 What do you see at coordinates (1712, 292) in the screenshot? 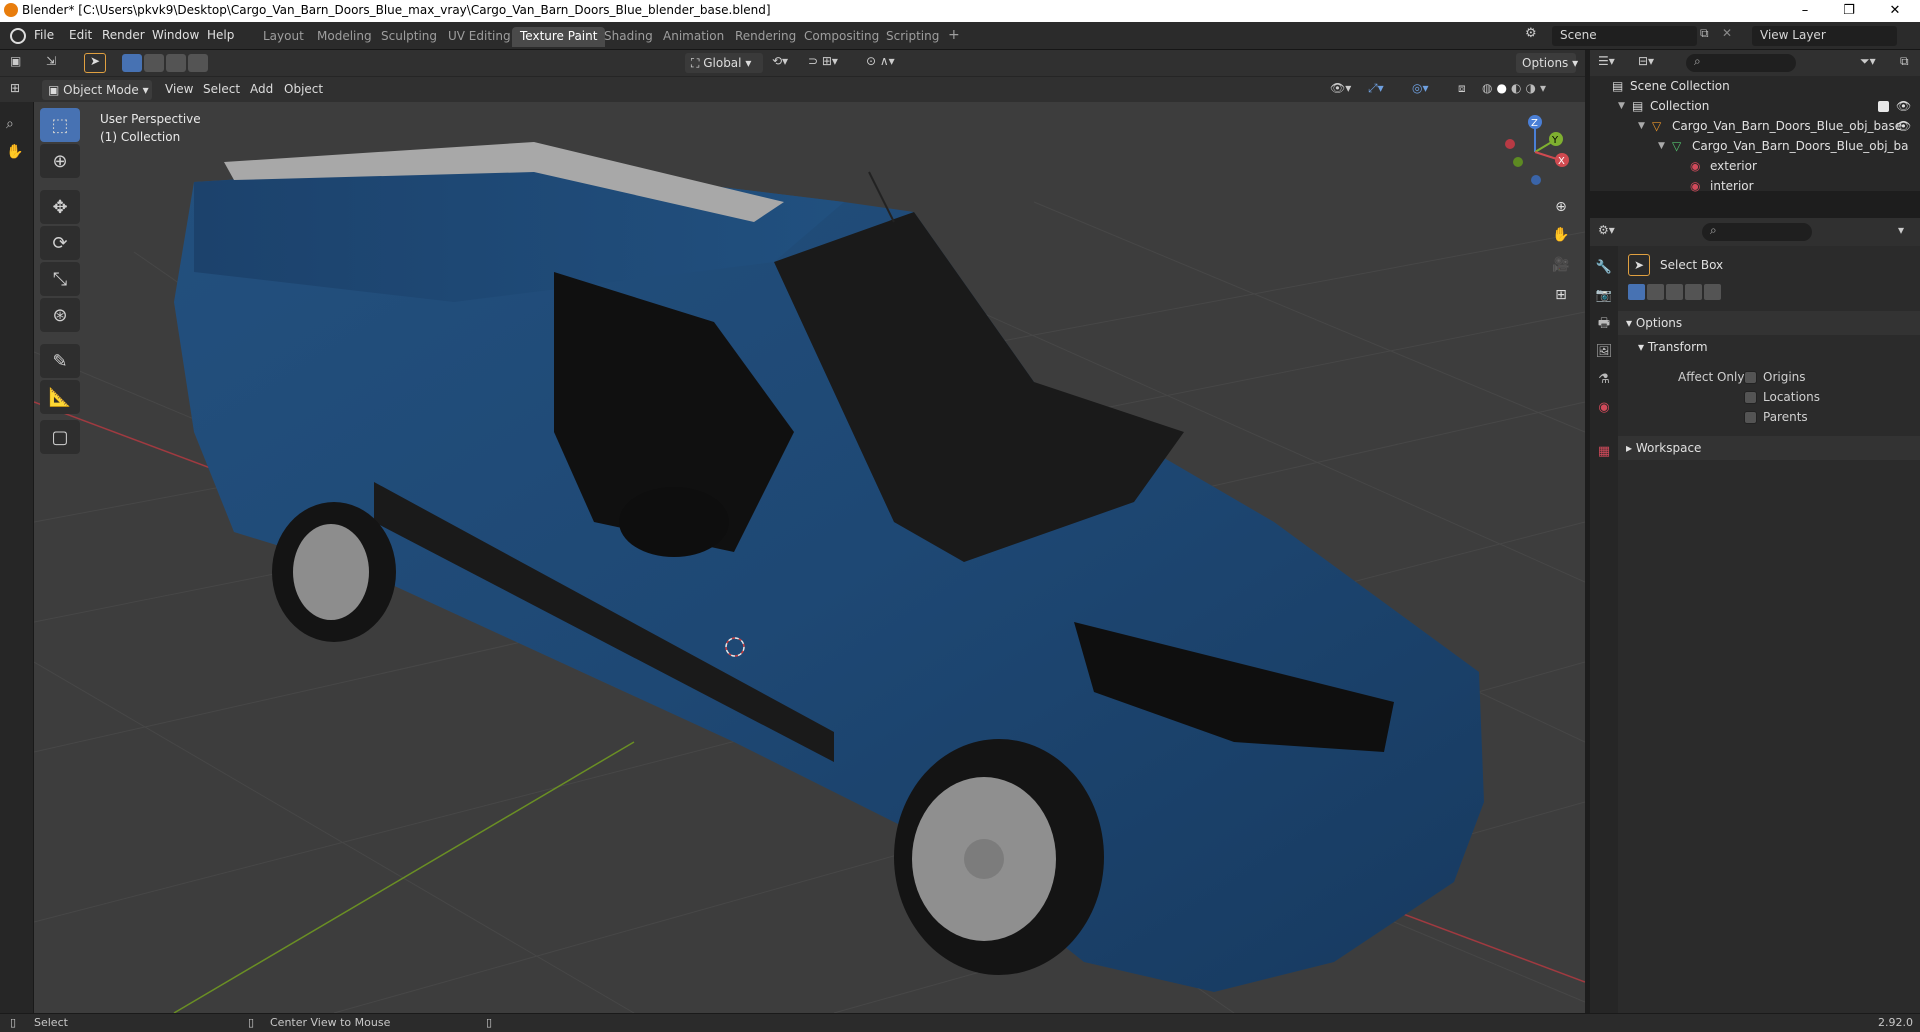
I see `mode-intersect-icon` at bounding box center [1712, 292].